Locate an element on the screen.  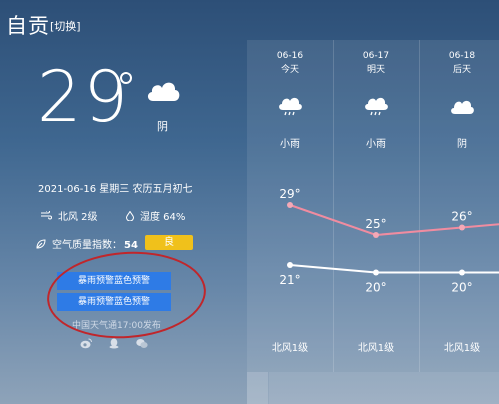
forecast-day-name: 明天 is located at coordinates (375, 70).